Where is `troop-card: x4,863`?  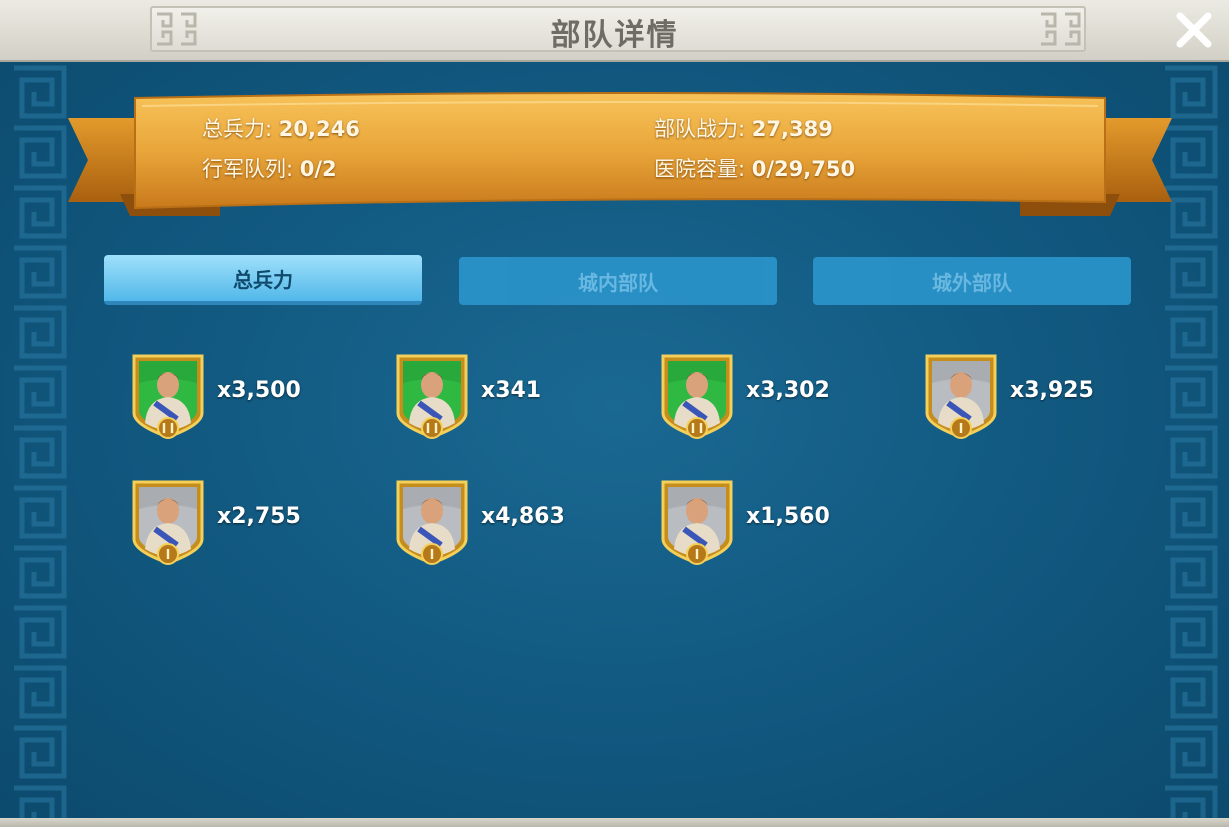 troop-card: x4,863 is located at coordinates (515, 524).